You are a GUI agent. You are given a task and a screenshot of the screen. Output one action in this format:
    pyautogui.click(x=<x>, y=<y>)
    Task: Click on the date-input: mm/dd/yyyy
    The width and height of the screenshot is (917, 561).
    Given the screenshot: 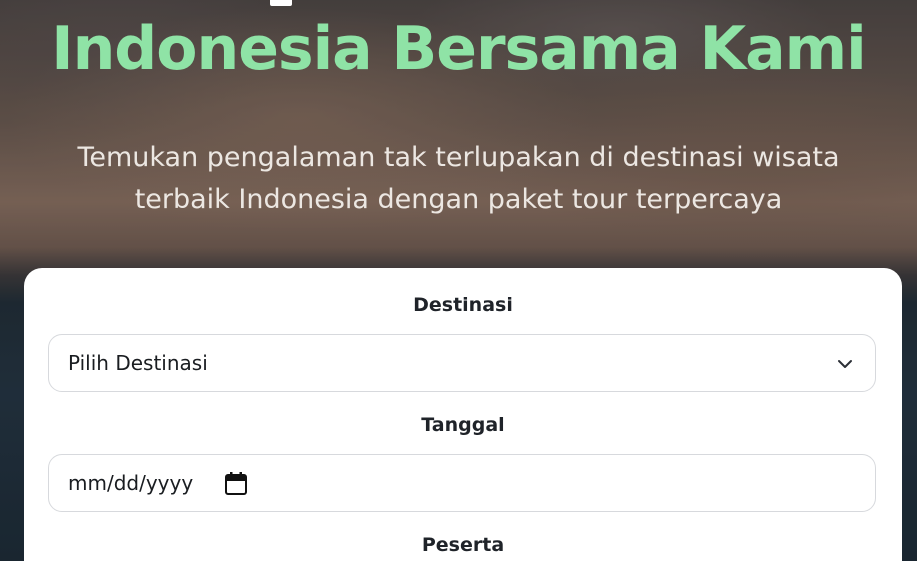 What is the action you would take?
    pyautogui.click(x=462, y=483)
    